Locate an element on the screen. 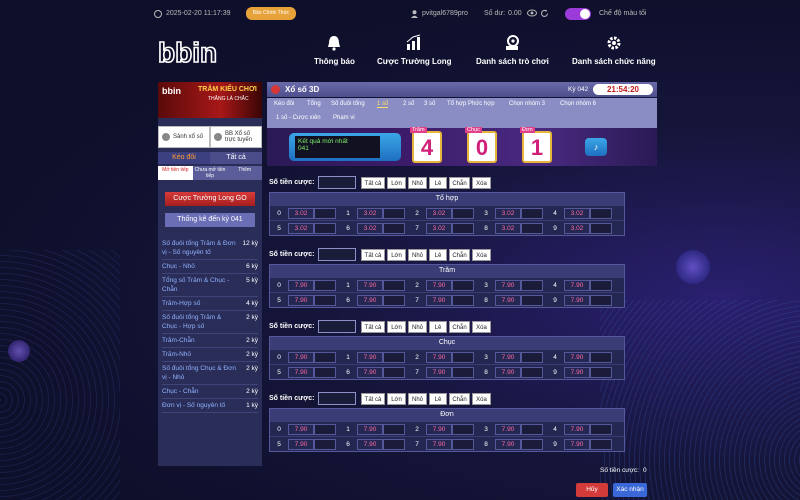 The image size is (800, 500). subtab-chua-mo: Chưa mở tiền tiếp is located at coordinates (210, 173).